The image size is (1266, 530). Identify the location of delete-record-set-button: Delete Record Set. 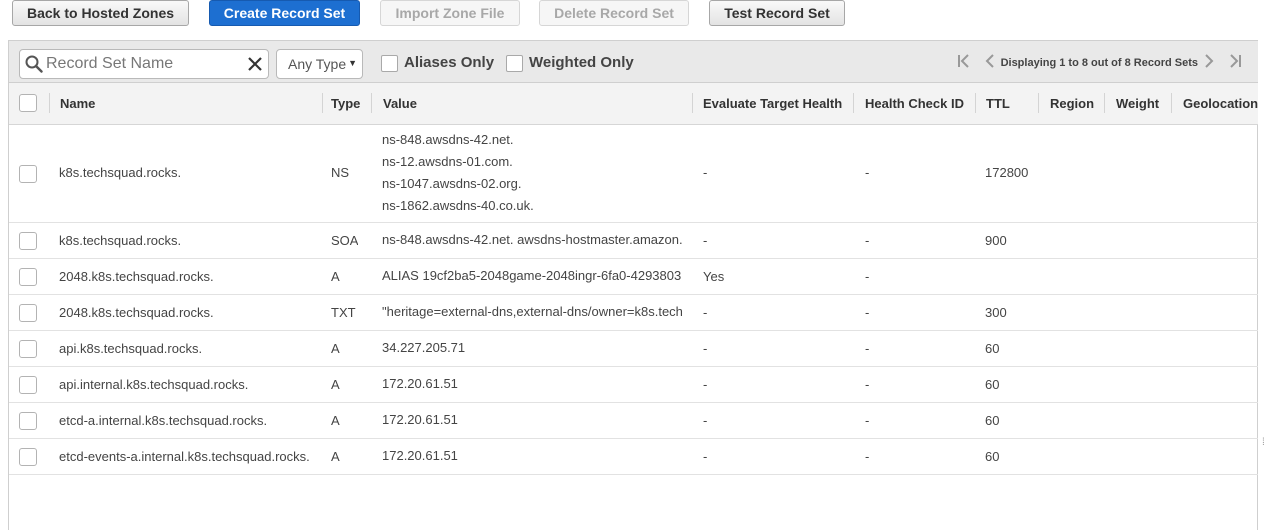
(614, 13).